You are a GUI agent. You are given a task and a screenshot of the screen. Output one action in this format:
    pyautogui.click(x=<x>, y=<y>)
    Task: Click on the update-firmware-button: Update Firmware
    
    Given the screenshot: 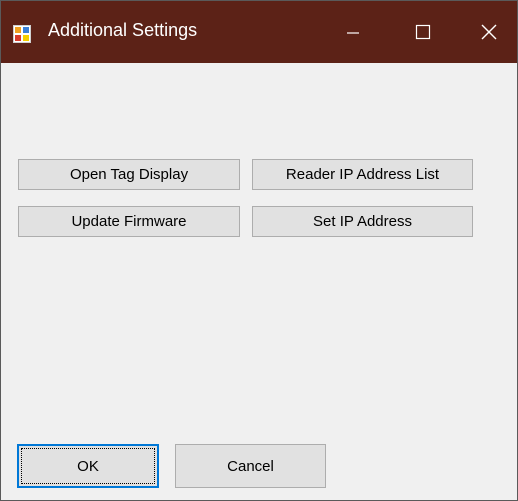 What is the action you would take?
    pyautogui.click(x=129, y=221)
    